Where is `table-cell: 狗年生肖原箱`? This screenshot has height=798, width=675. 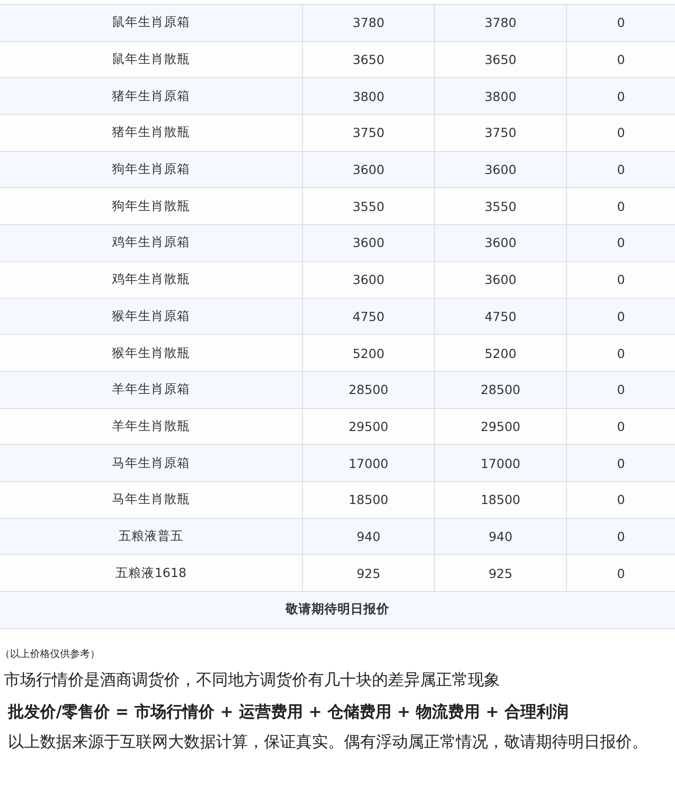
table-cell: 狗年生肖原箱 is located at coordinates (151, 169).